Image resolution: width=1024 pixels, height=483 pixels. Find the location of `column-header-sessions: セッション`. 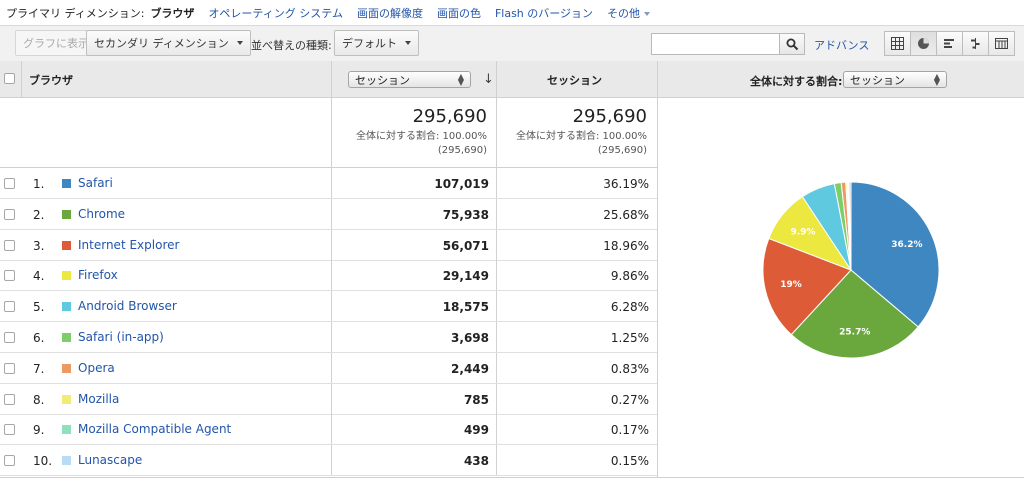

column-header-sessions: セッション is located at coordinates (574, 80).